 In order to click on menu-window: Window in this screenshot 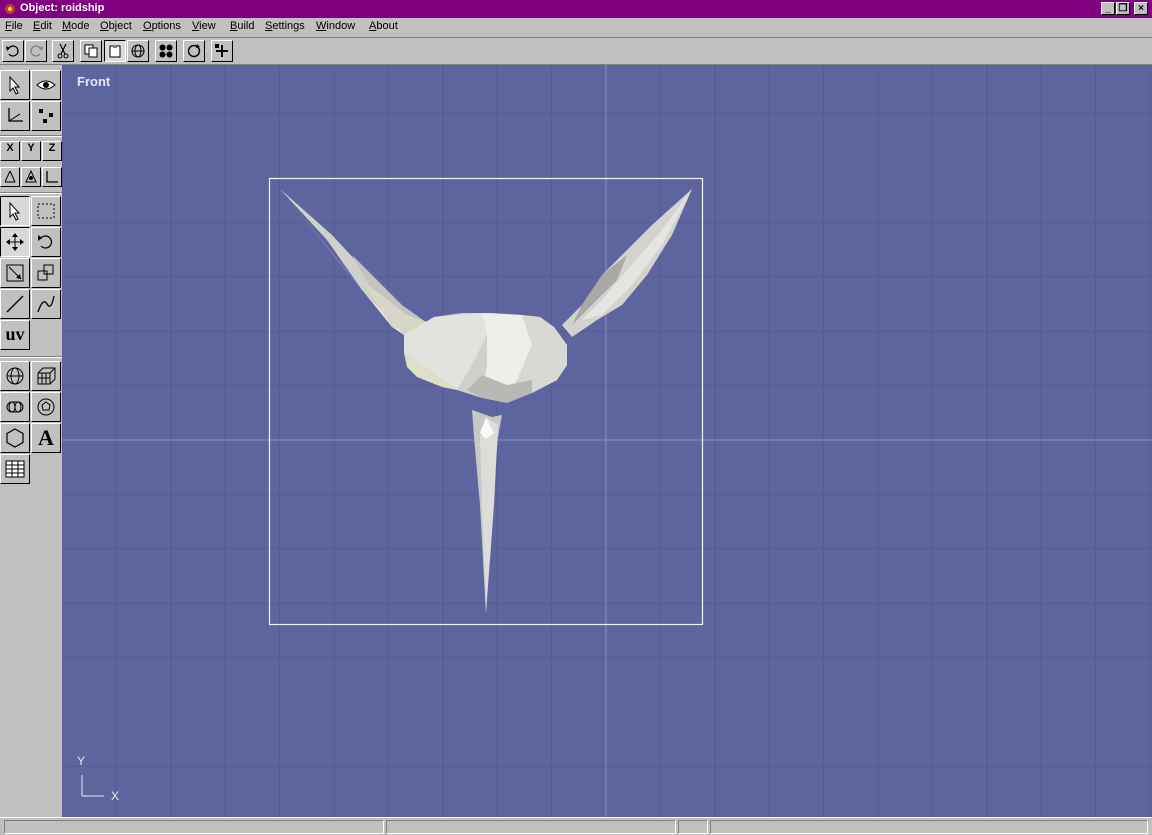, I will do `click(335, 26)`.